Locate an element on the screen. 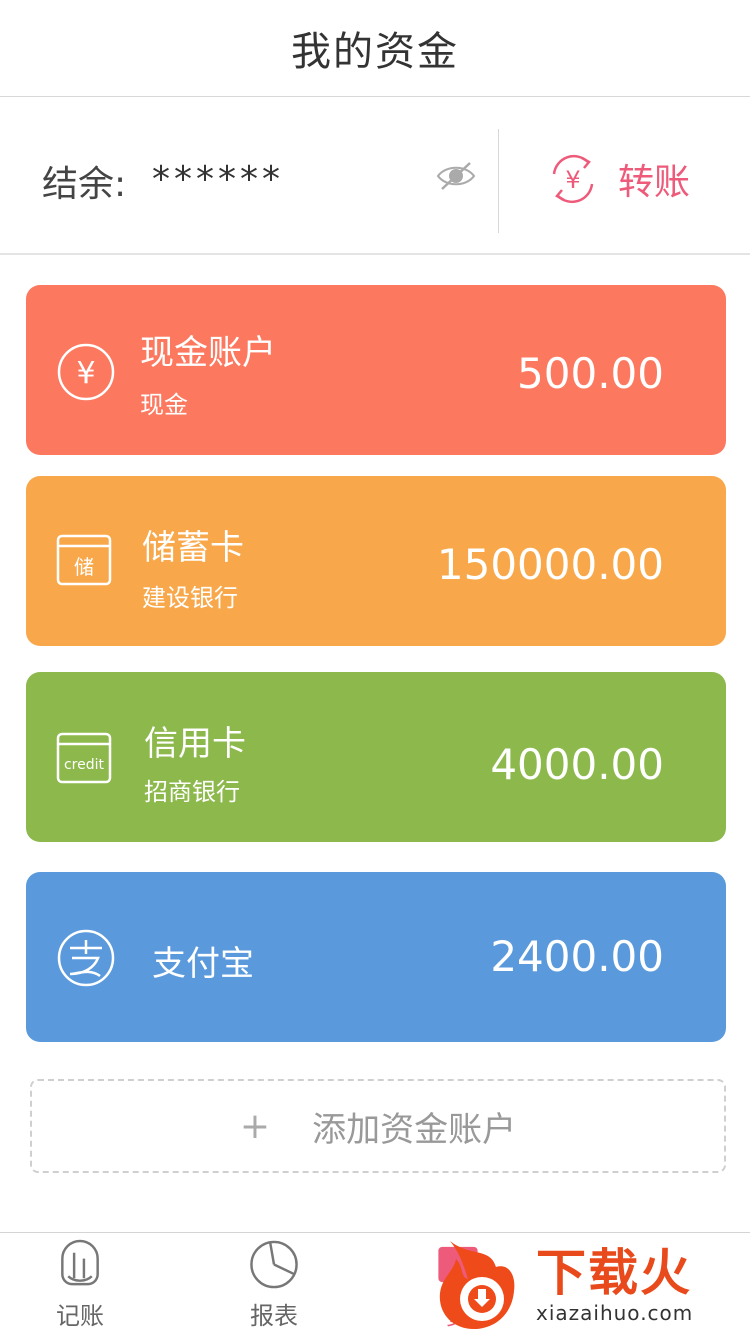 Image resolution: width=750 pixels, height=1335 pixels. yen-circle-icon: ¥ is located at coordinates (86, 372).